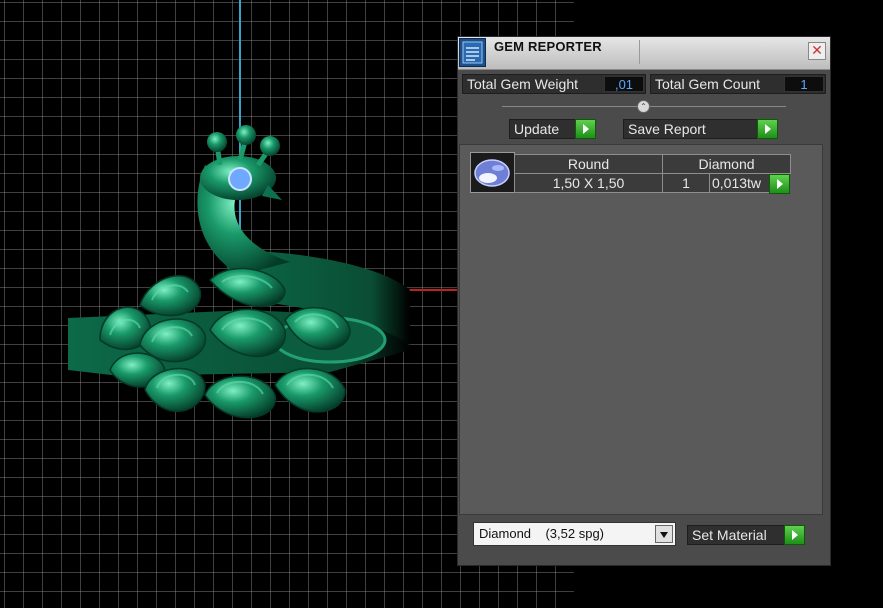 This screenshot has height=608, width=883. Describe the element at coordinates (639, 52) in the screenshot. I see `title-divider` at that location.